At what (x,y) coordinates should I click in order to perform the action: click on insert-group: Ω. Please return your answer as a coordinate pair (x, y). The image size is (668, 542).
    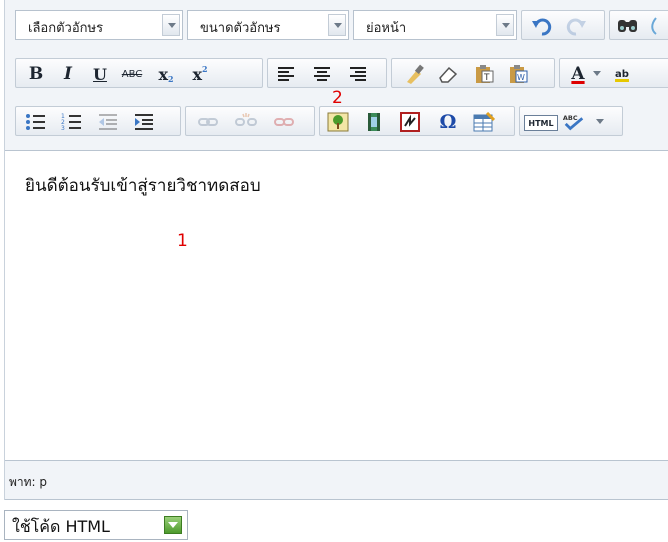
    Looking at the image, I should click on (417, 121).